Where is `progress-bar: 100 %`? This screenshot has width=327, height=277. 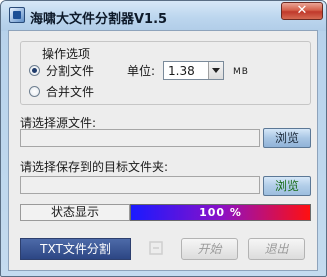
progress-bar: 100 % is located at coordinates (220, 212).